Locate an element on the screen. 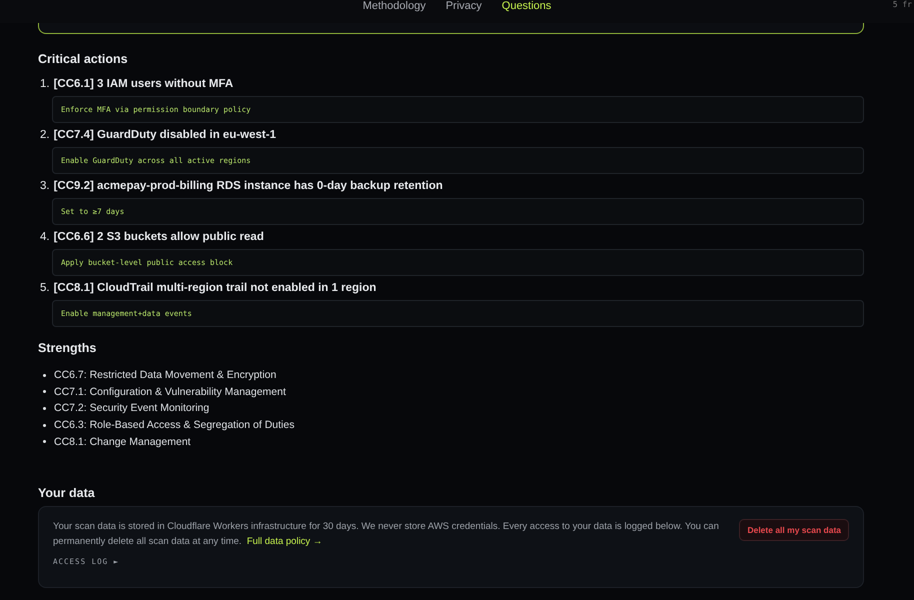 Image resolution: width=914 pixels, height=600 pixels. section-heading: Strengths is located at coordinates (68, 348).